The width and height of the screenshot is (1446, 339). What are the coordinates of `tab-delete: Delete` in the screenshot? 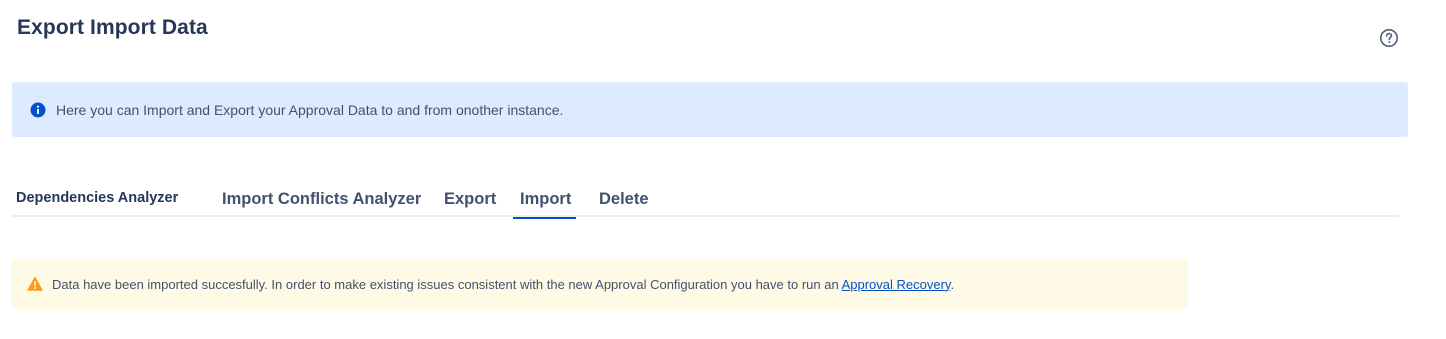 It's located at (624, 200).